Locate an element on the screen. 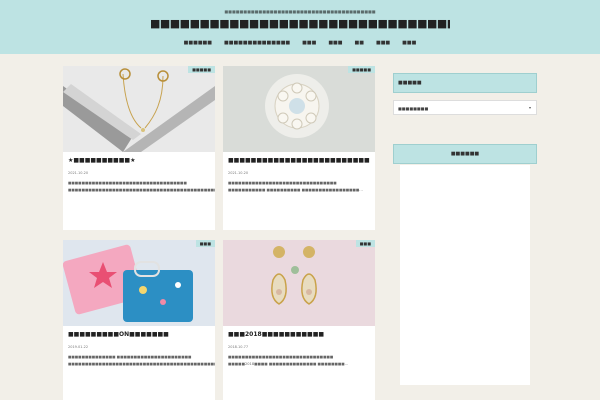 The height and width of the screenshot is (400, 600). post-title: ■■■2018■■■■■■■■■■■ is located at coordinates (299, 334).